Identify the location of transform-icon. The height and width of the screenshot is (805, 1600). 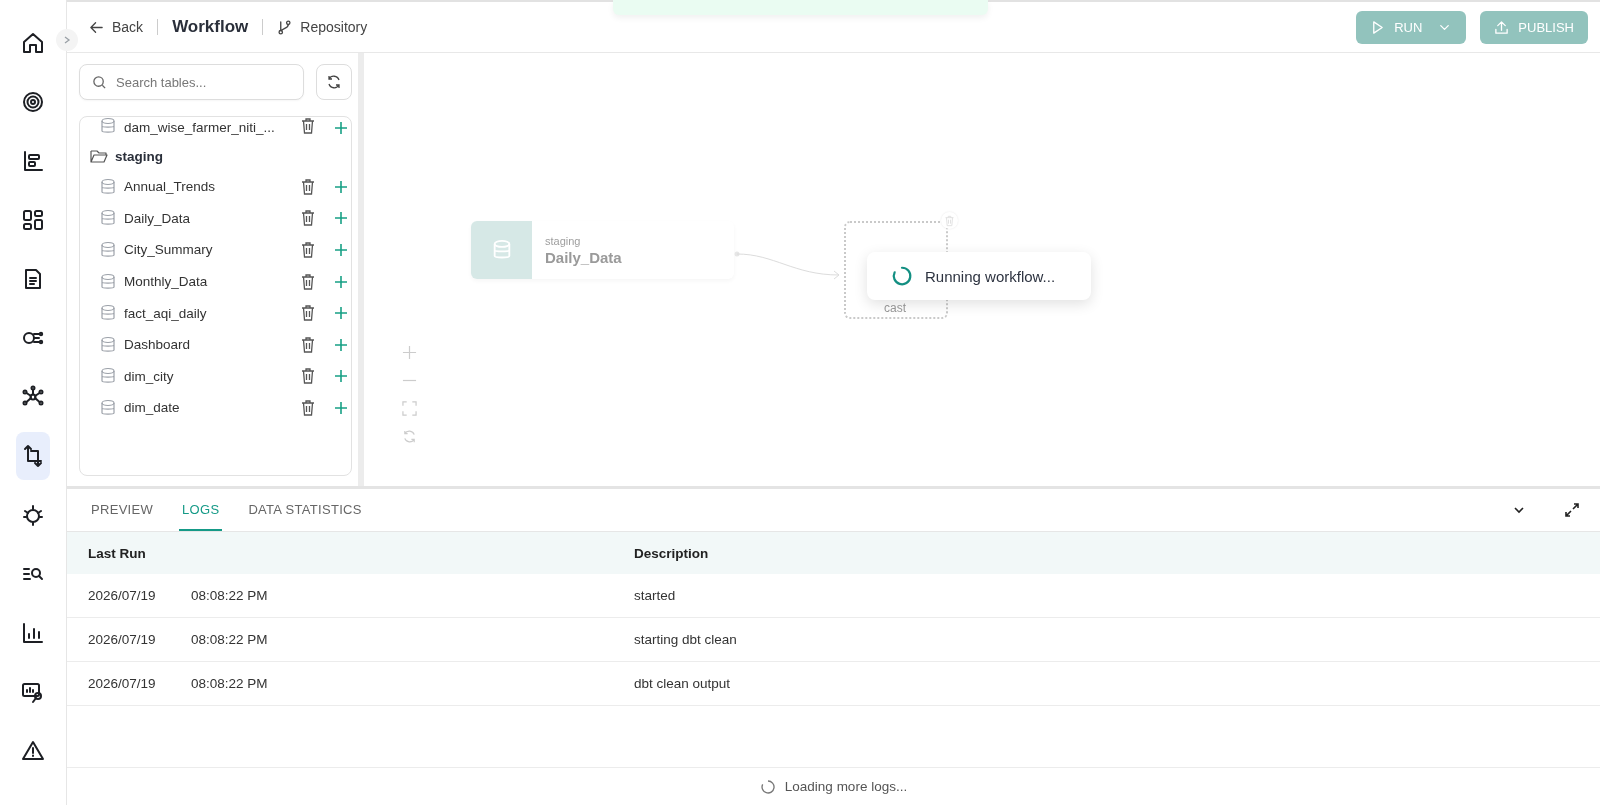
(33, 456).